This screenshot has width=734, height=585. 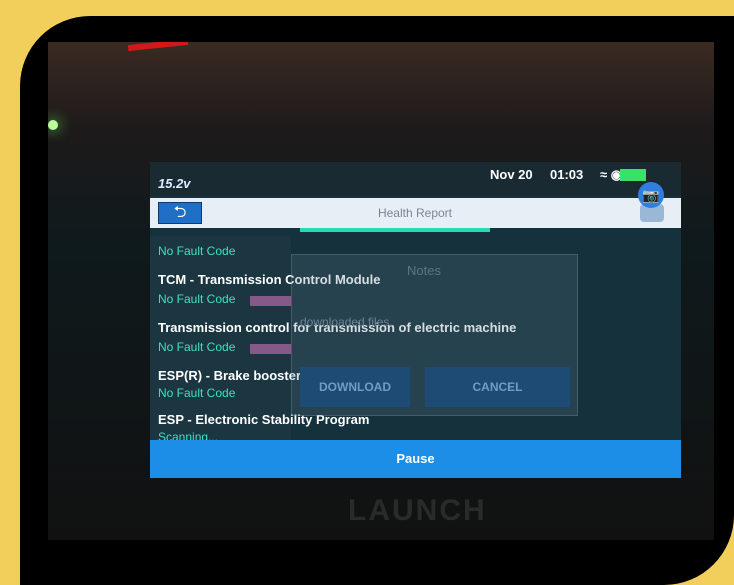 I want to click on status-time: 01:03, so click(x=567, y=174).